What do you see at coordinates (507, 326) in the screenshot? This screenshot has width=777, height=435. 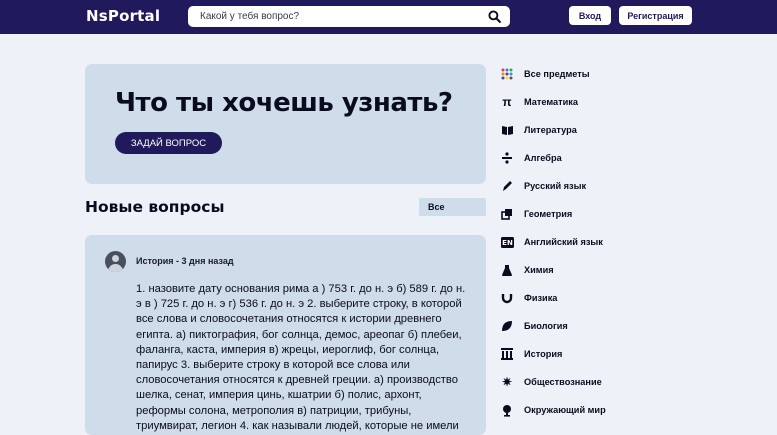 I see `leaf-icon` at bounding box center [507, 326].